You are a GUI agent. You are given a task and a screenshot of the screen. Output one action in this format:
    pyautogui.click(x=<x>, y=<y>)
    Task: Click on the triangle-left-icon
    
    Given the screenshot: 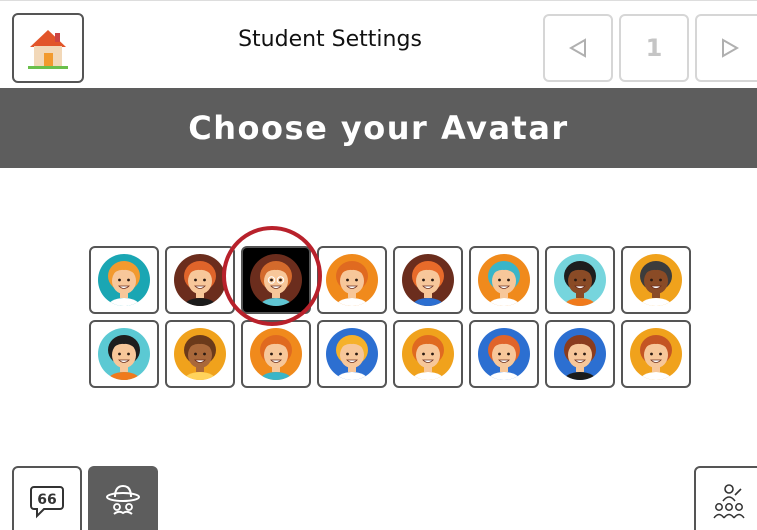 What is the action you would take?
    pyautogui.click(x=577, y=48)
    